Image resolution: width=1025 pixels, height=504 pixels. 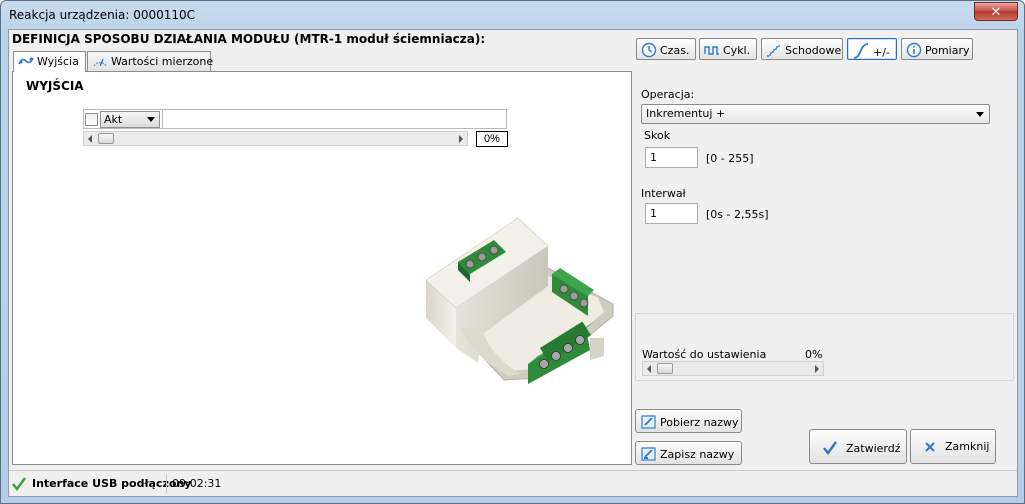 I want to click on mode-measurements-button: Pomiary, so click(x=937, y=49).